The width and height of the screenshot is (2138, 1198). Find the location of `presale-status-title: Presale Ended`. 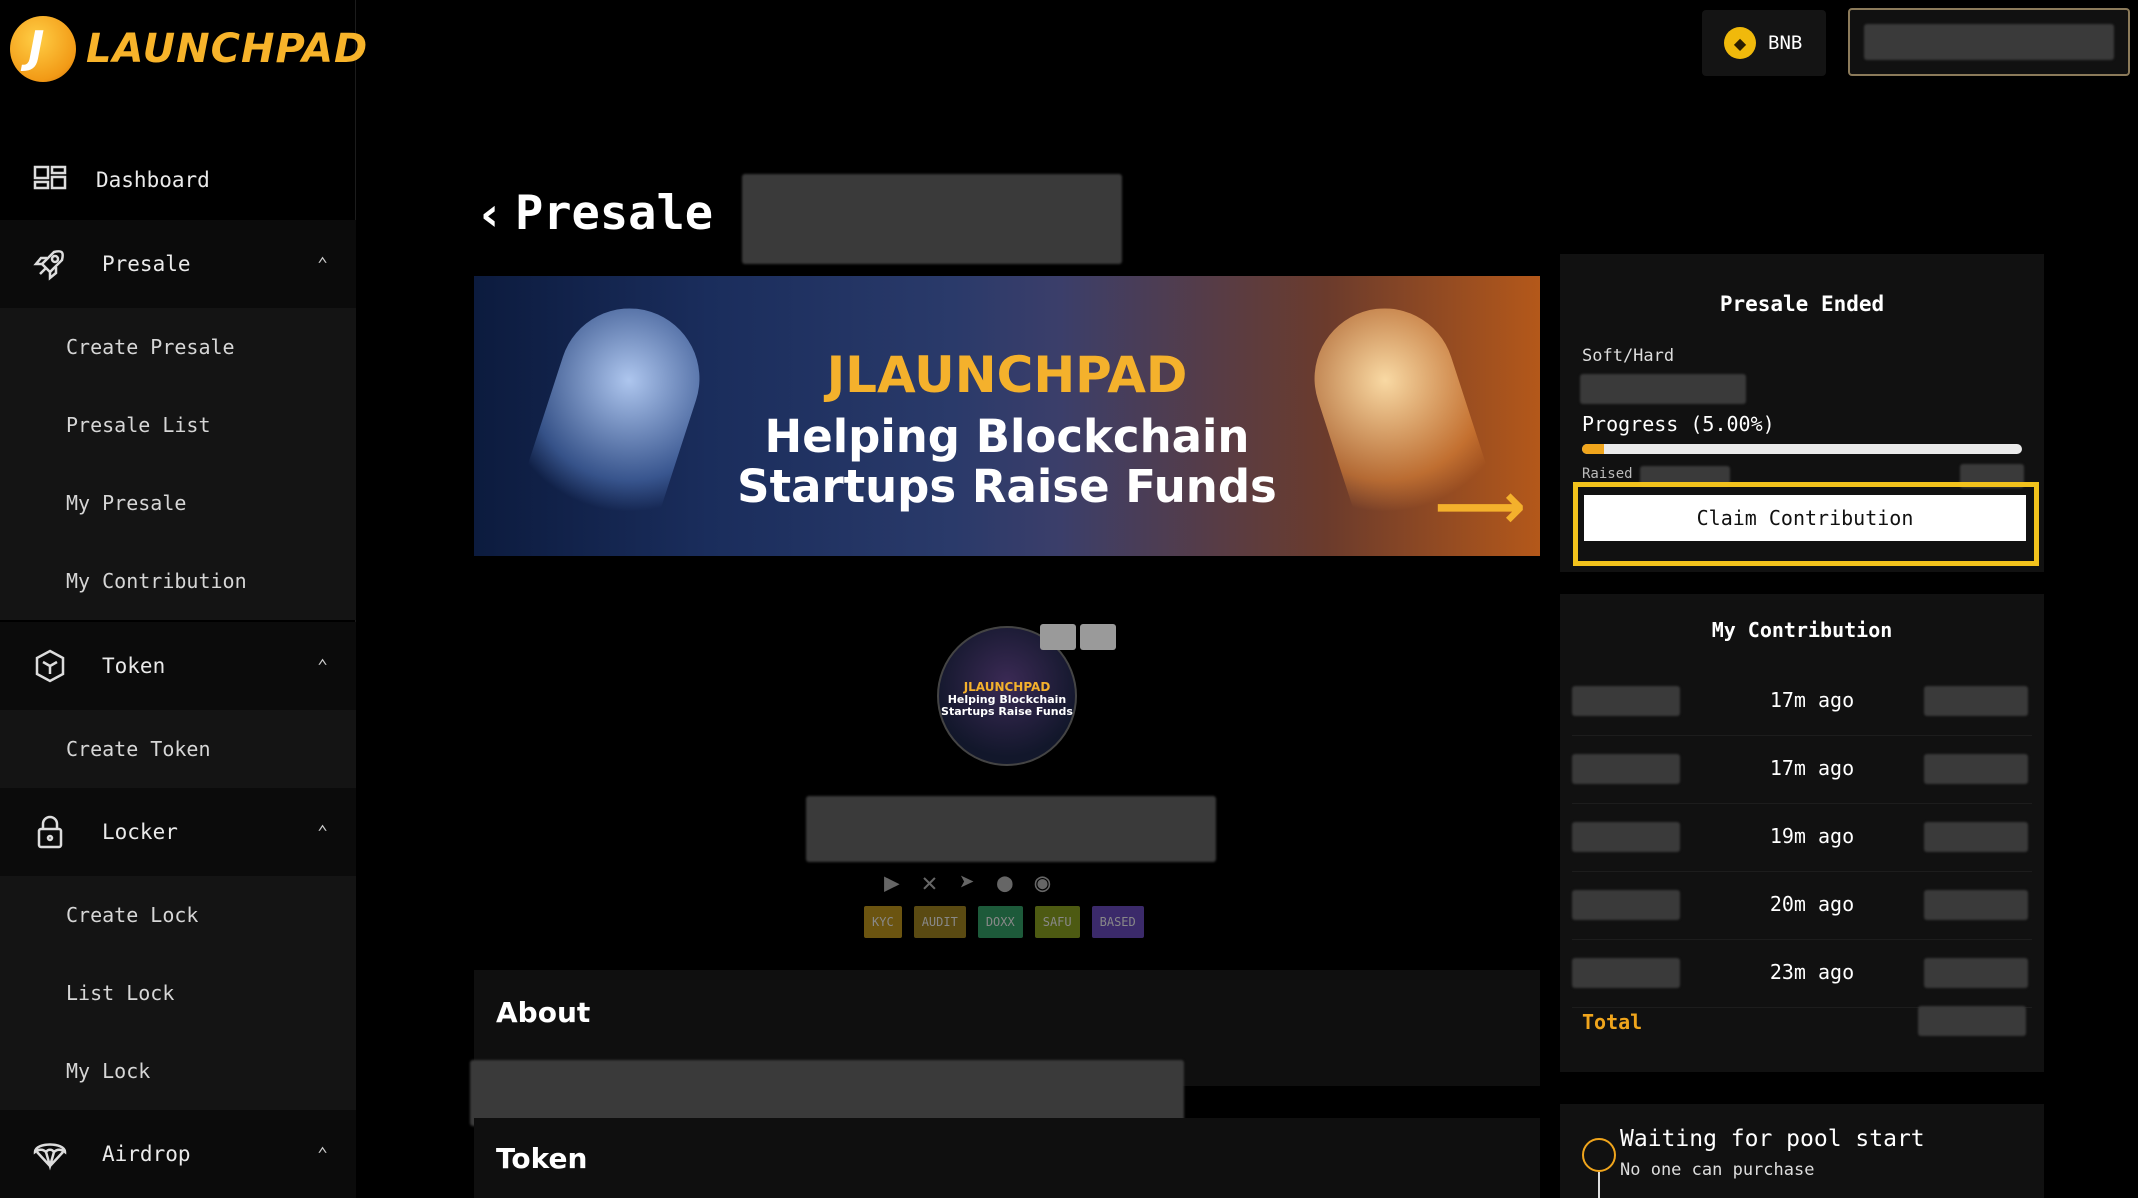

presale-status-title: Presale Ended is located at coordinates (1802, 304).